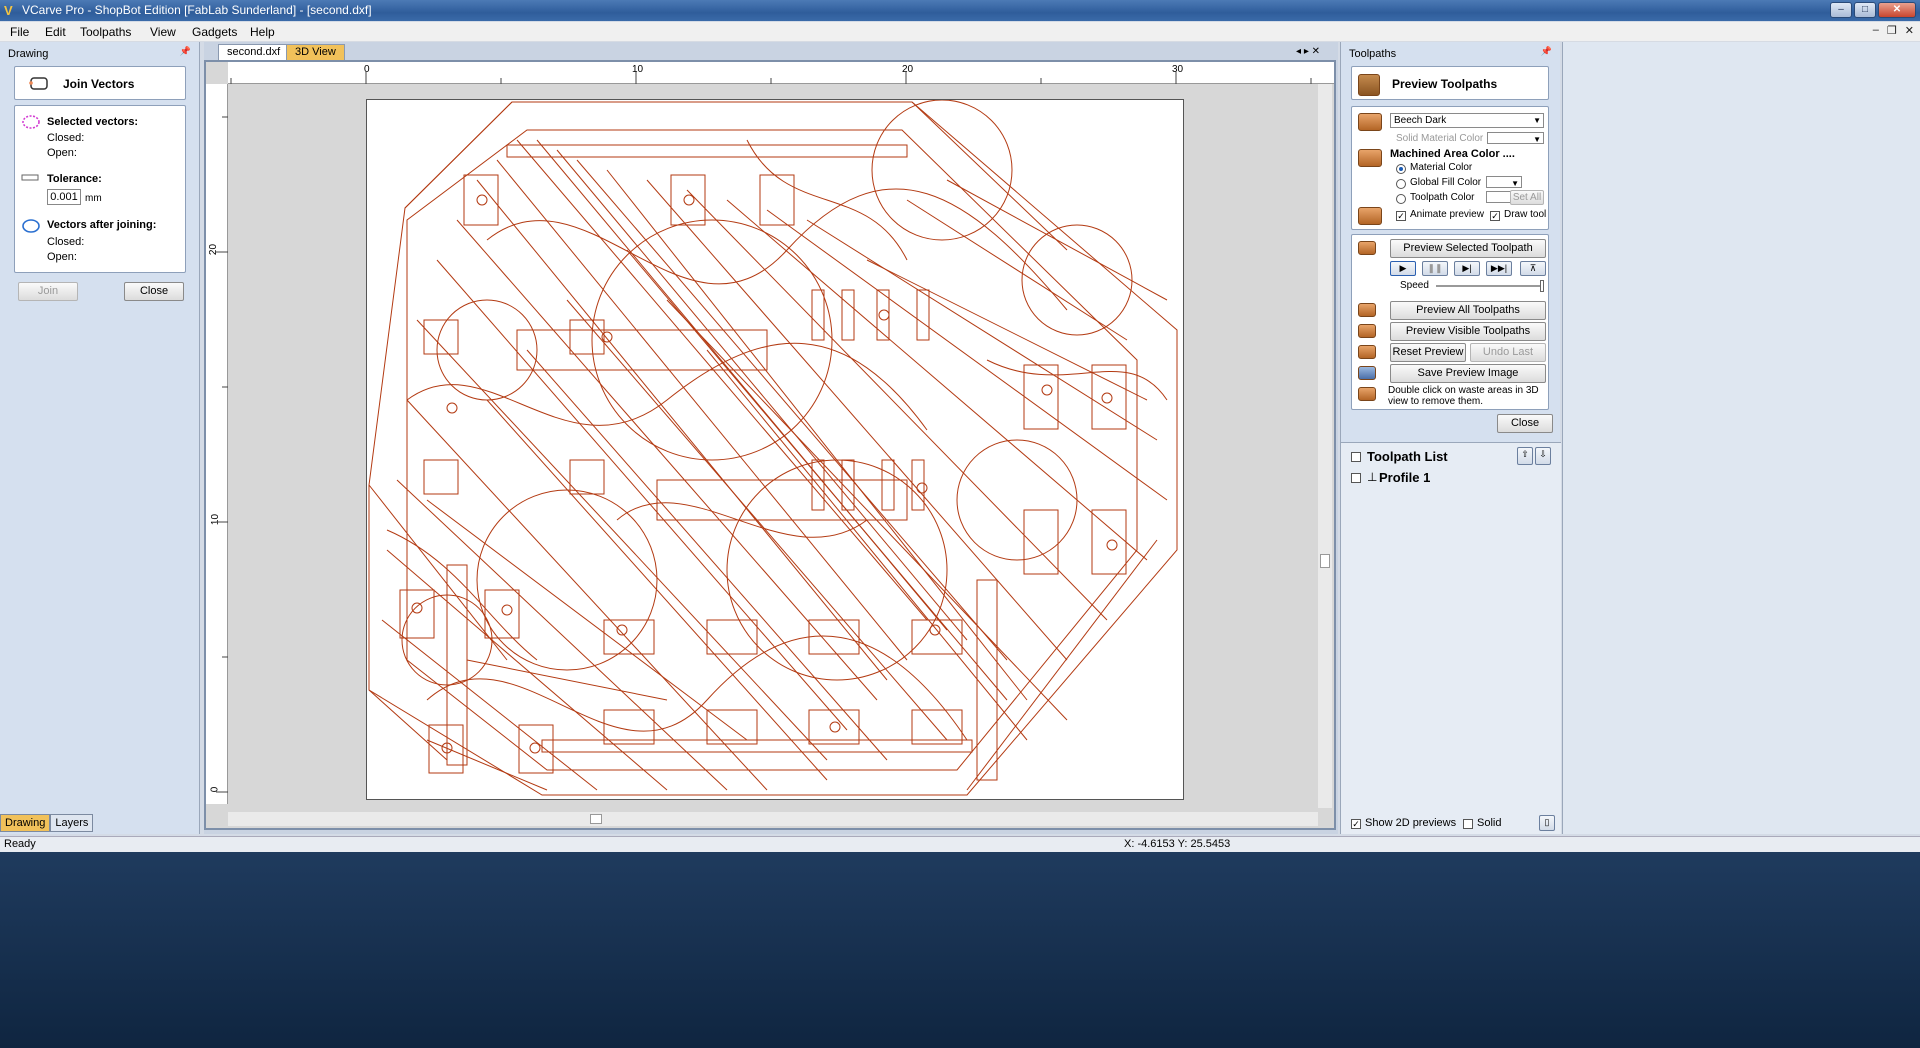  What do you see at coordinates (1451, 477) in the screenshot?
I see `toolpath-item: ⊥ Profile 1` at bounding box center [1451, 477].